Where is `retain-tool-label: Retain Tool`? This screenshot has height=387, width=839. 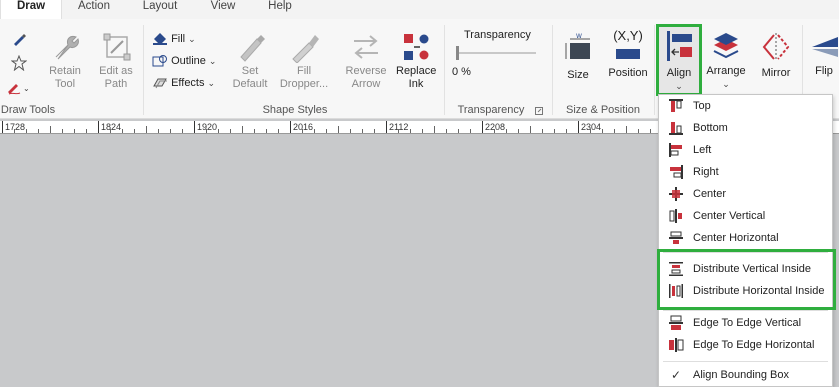 retain-tool-label: Retain Tool is located at coordinates (65, 77).